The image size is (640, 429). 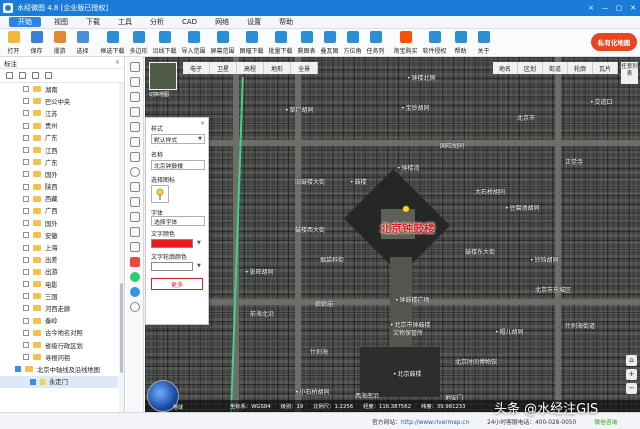 I want to click on scrollbar-thumb, so click(x=121, y=328).